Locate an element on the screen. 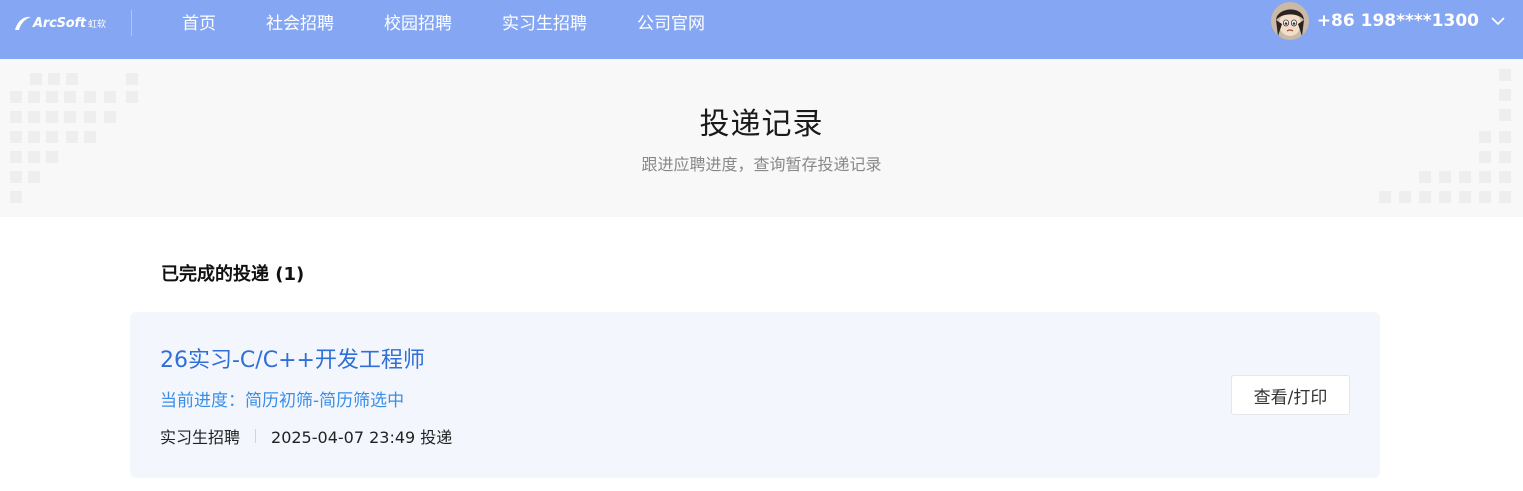 Image resolution: width=1523 pixels, height=491 pixels. user-phone: +86 198****1300 is located at coordinates (1397, 21).